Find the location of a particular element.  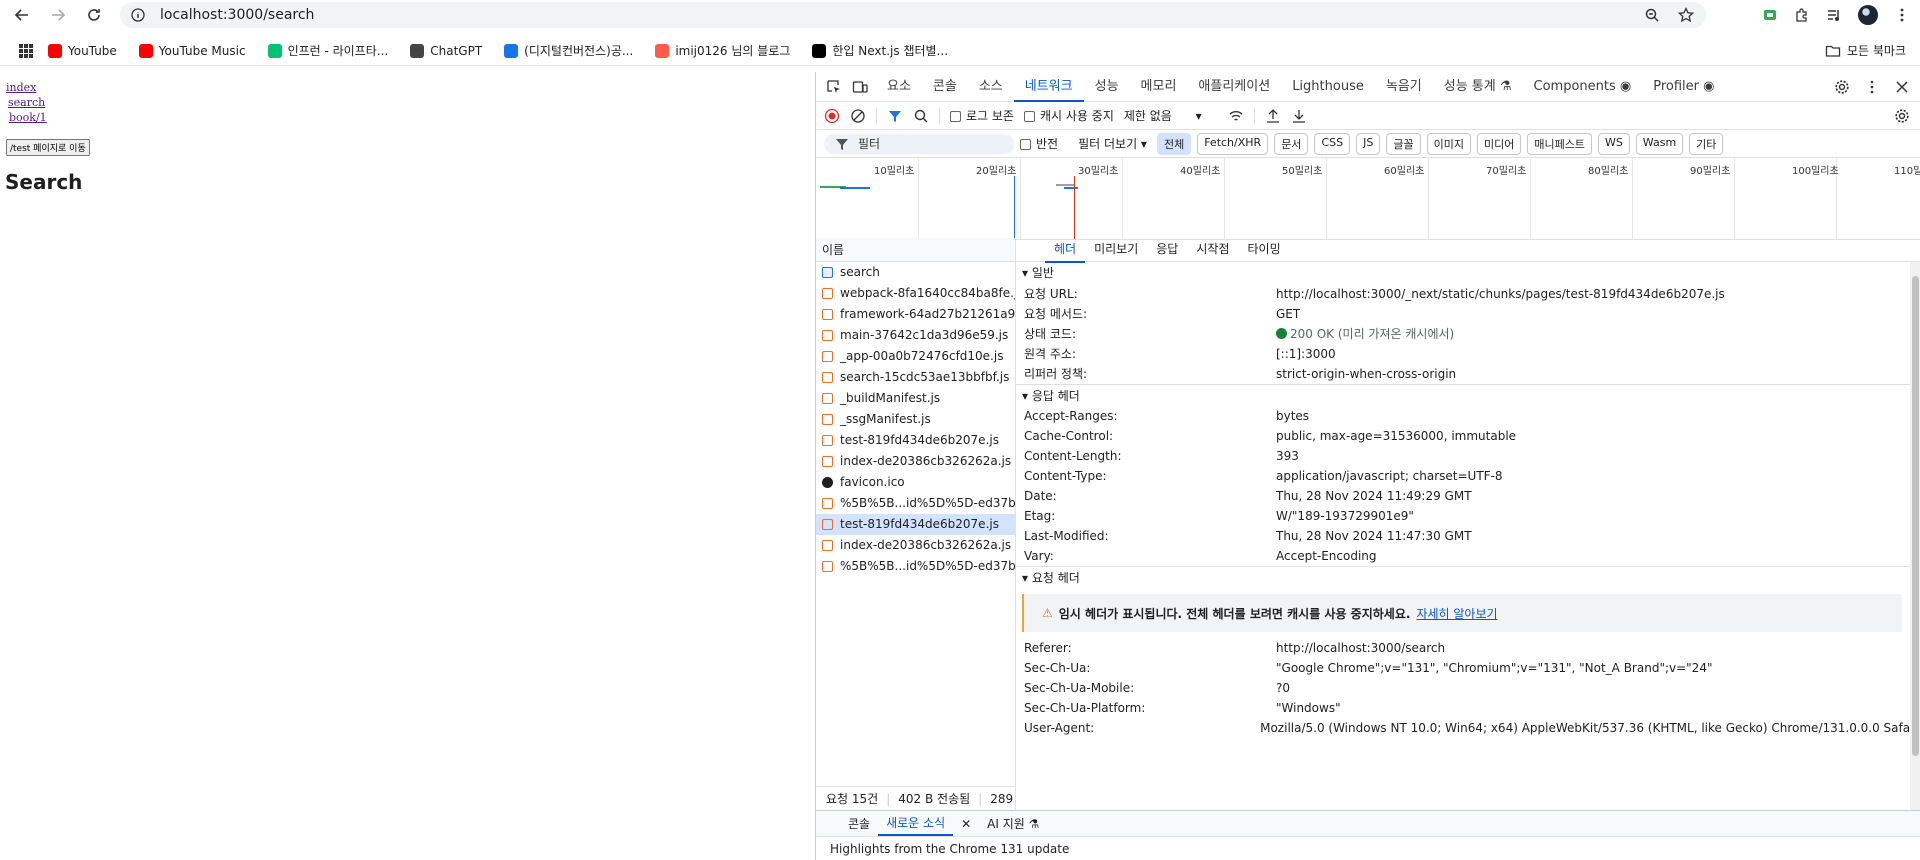

filter-chip: 기타 is located at coordinates (1706, 143).